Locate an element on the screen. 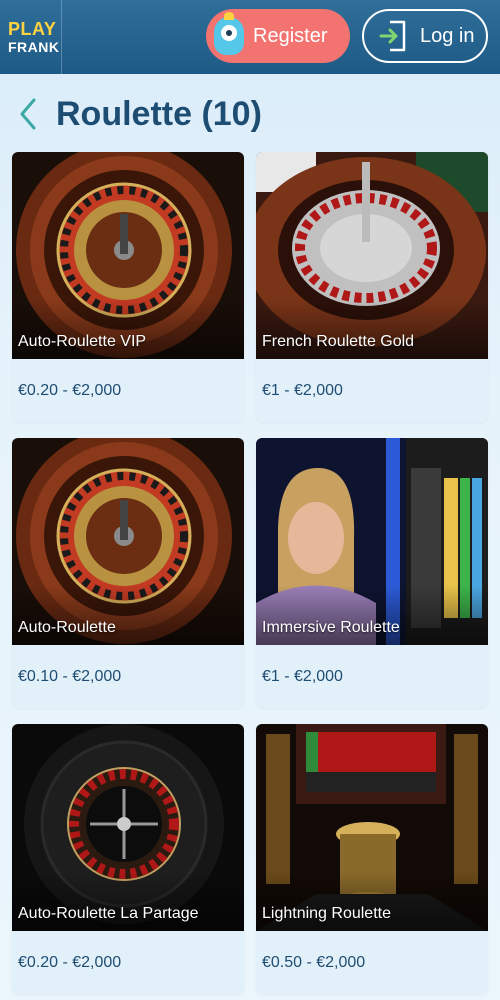  game-thumbnail: Lightning Roulette is located at coordinates (372, 827).